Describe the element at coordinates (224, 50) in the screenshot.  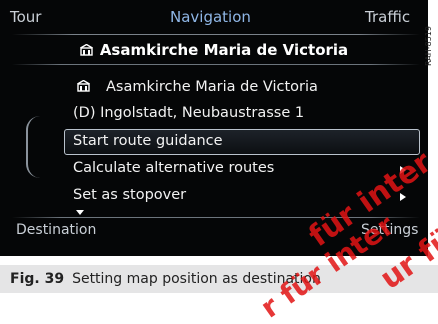
I see `page-title-text: Asamkirche Maria de Victoria` at that location.